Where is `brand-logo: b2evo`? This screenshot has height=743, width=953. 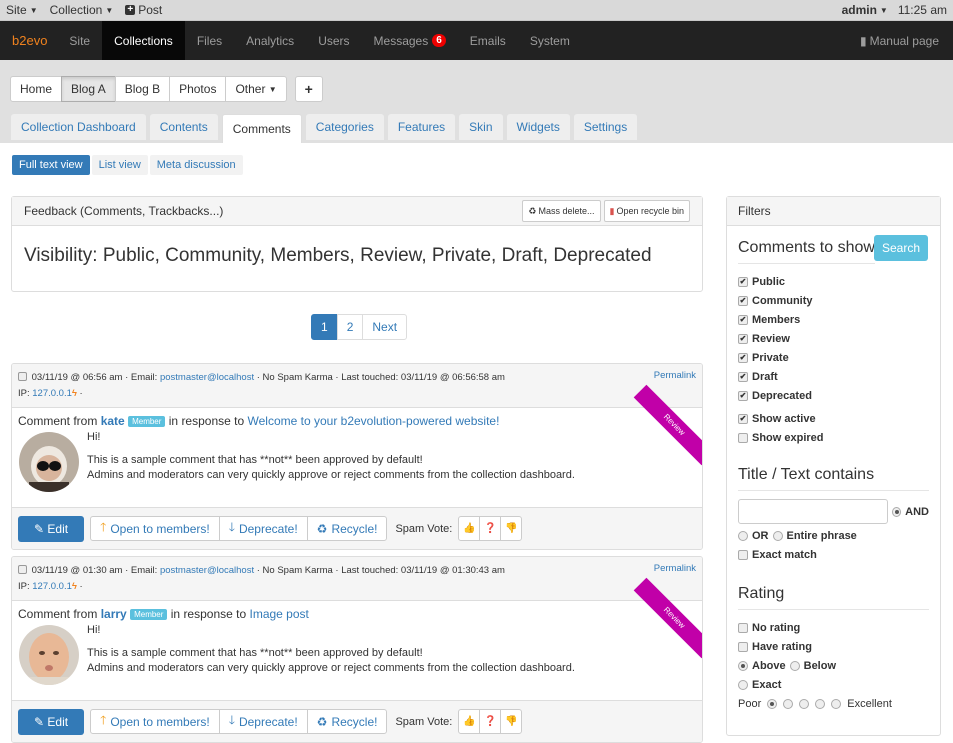
brand-logo: b2evo is located at coordinates (29, 40).